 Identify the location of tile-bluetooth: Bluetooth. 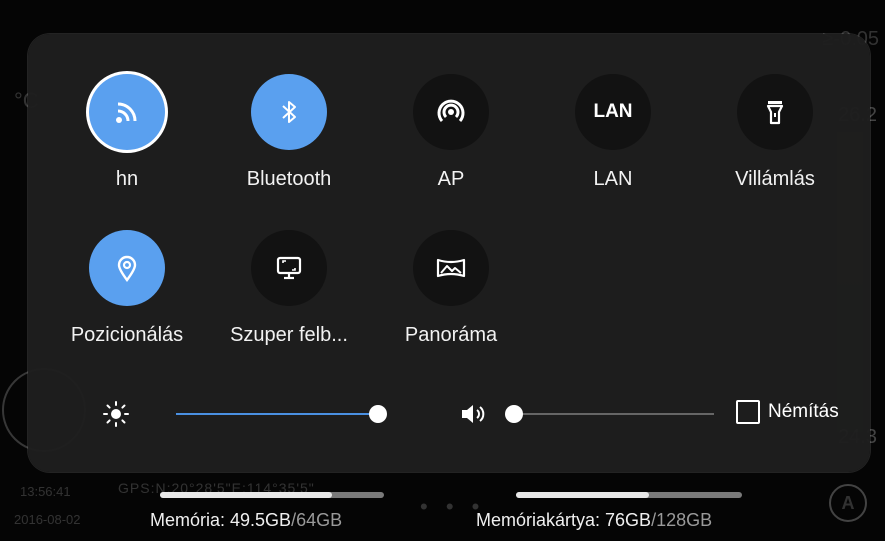
(289, 132).